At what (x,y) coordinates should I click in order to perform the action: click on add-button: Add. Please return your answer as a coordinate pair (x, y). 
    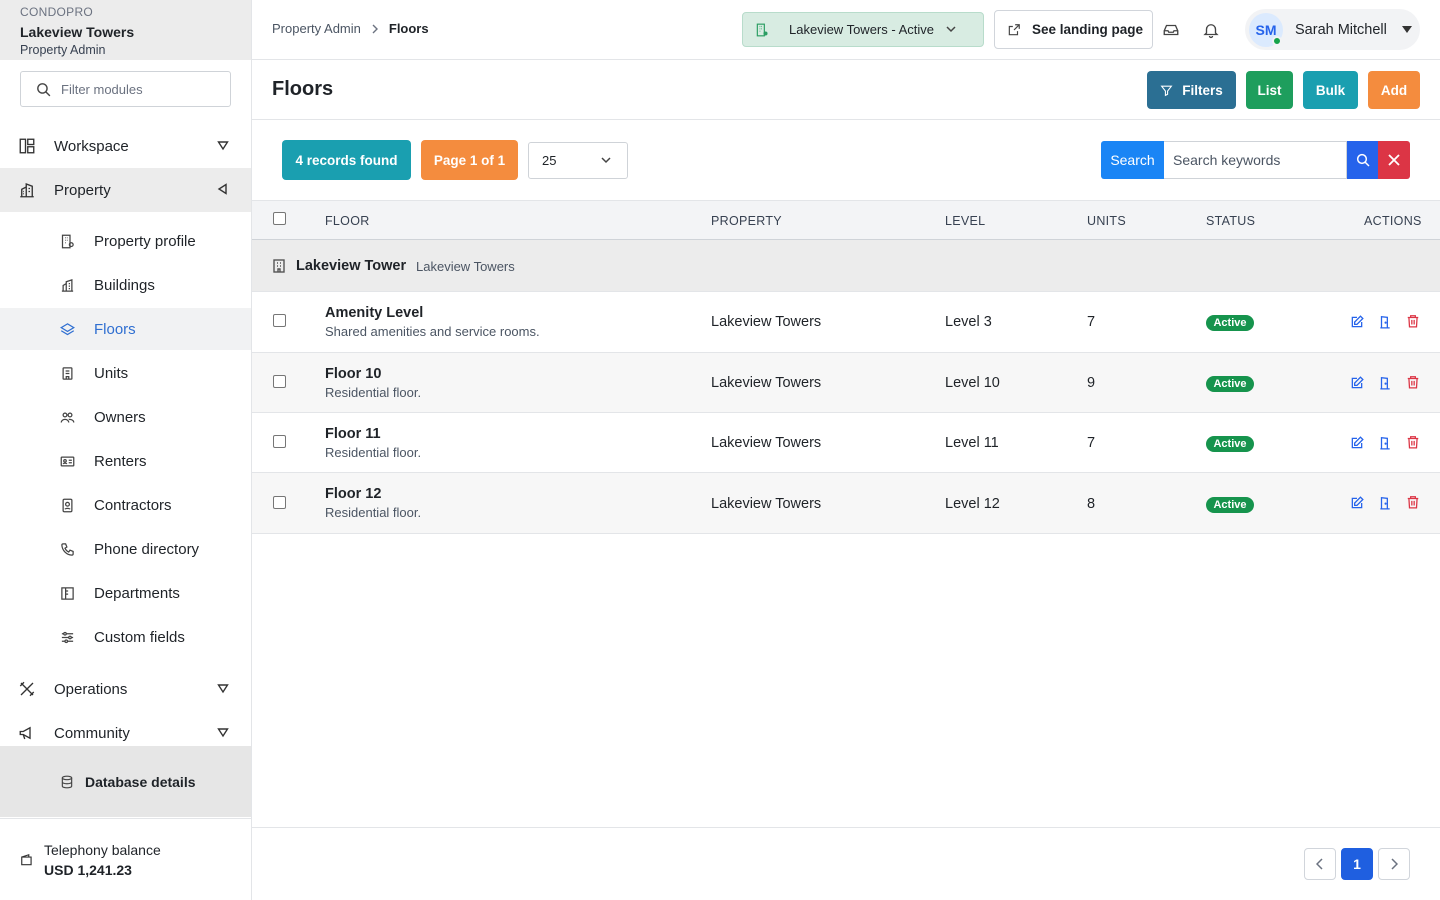
    Looking at the image, I should click on (1394, 90).